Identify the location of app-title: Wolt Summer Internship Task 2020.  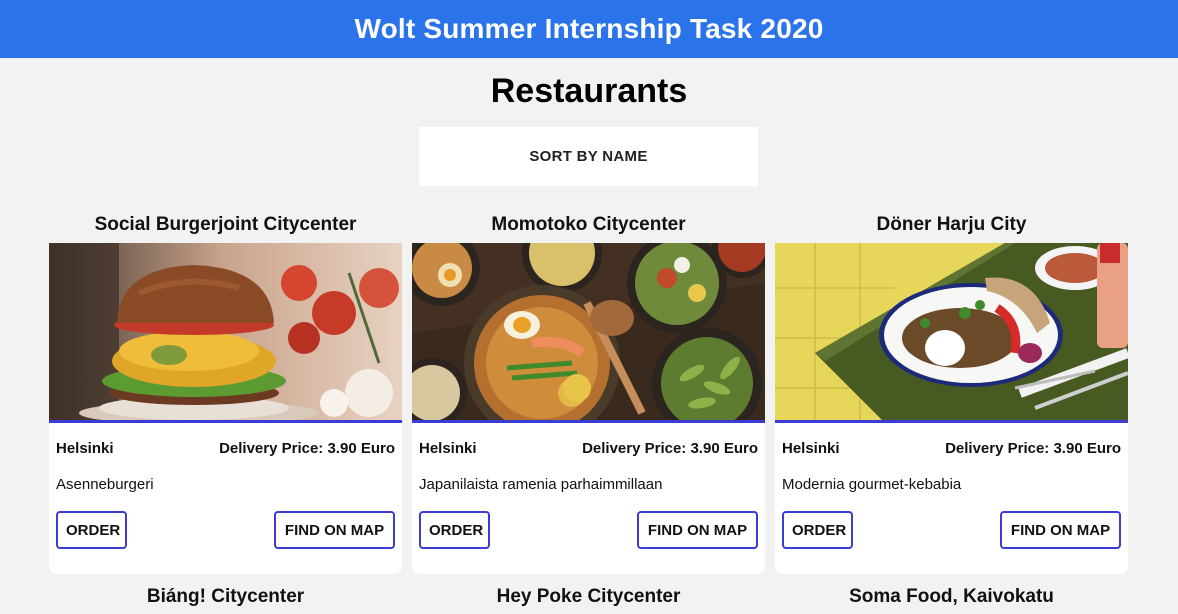
(589, 28).